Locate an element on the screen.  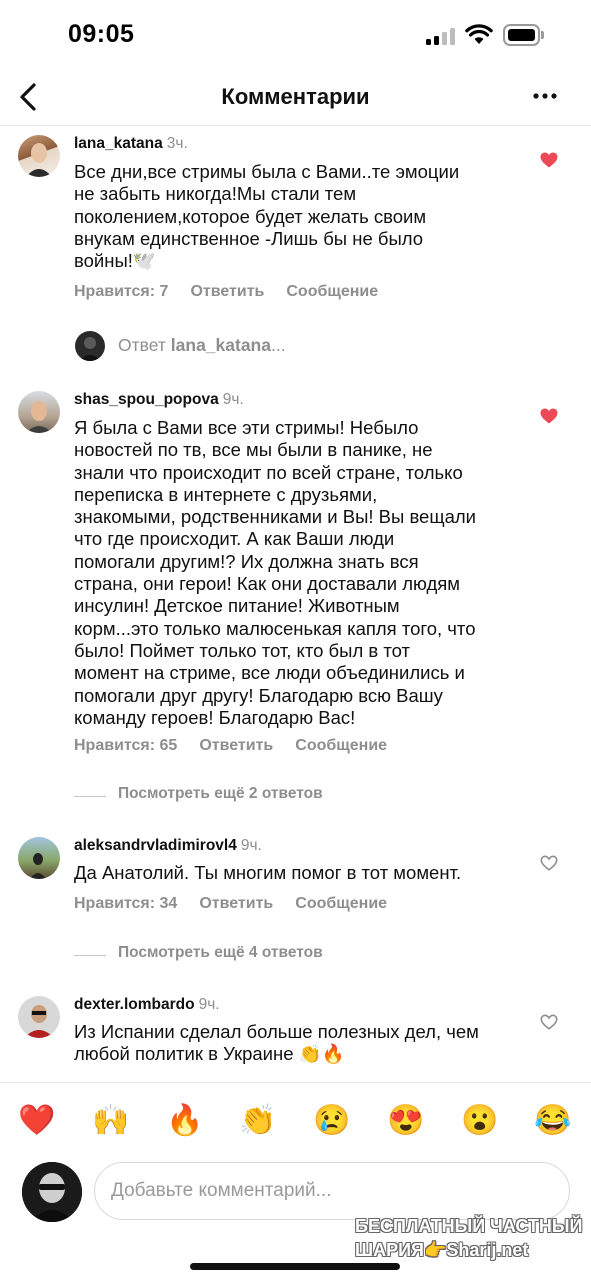
comment-time: 3ч. is located at coordinates (177, 143).